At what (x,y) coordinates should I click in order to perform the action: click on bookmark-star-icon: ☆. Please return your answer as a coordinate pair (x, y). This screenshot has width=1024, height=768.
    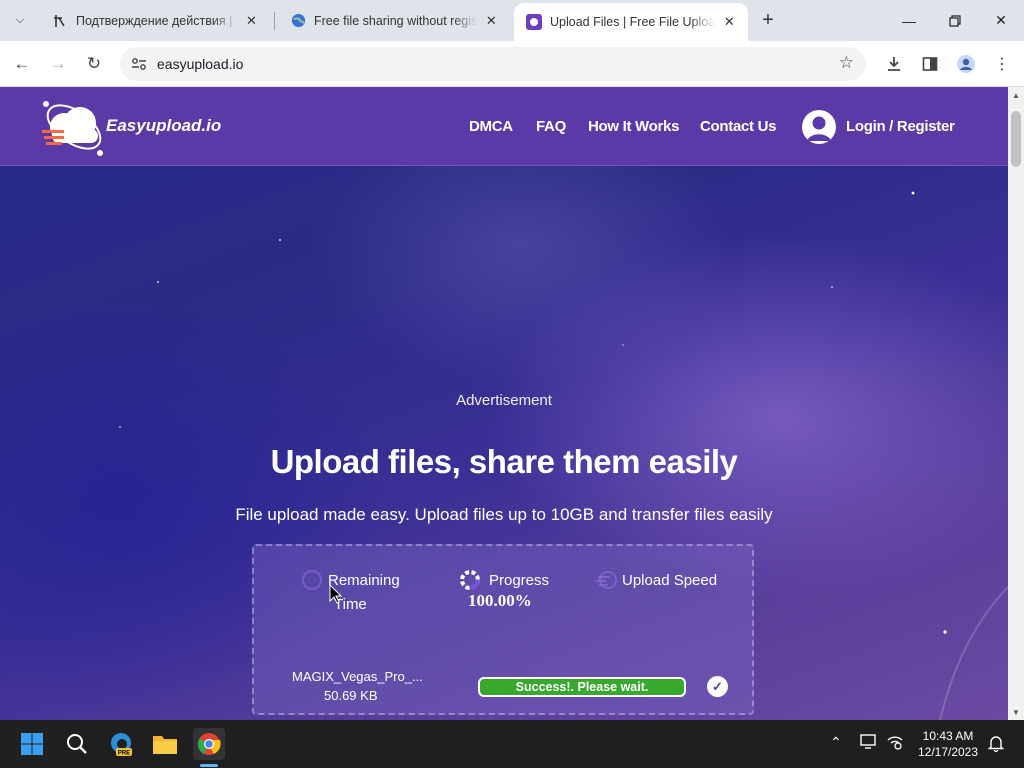
    Looking at the image, I should click on (846, 63).